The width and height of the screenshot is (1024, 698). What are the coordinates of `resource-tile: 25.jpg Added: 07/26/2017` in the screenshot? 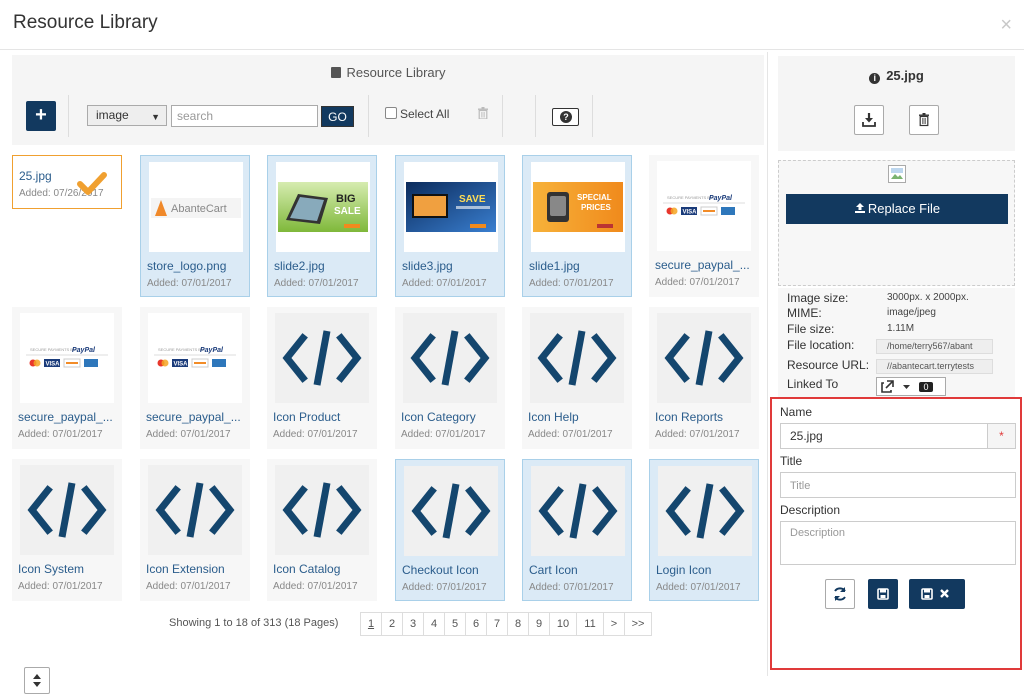 It's located at (67, 182).